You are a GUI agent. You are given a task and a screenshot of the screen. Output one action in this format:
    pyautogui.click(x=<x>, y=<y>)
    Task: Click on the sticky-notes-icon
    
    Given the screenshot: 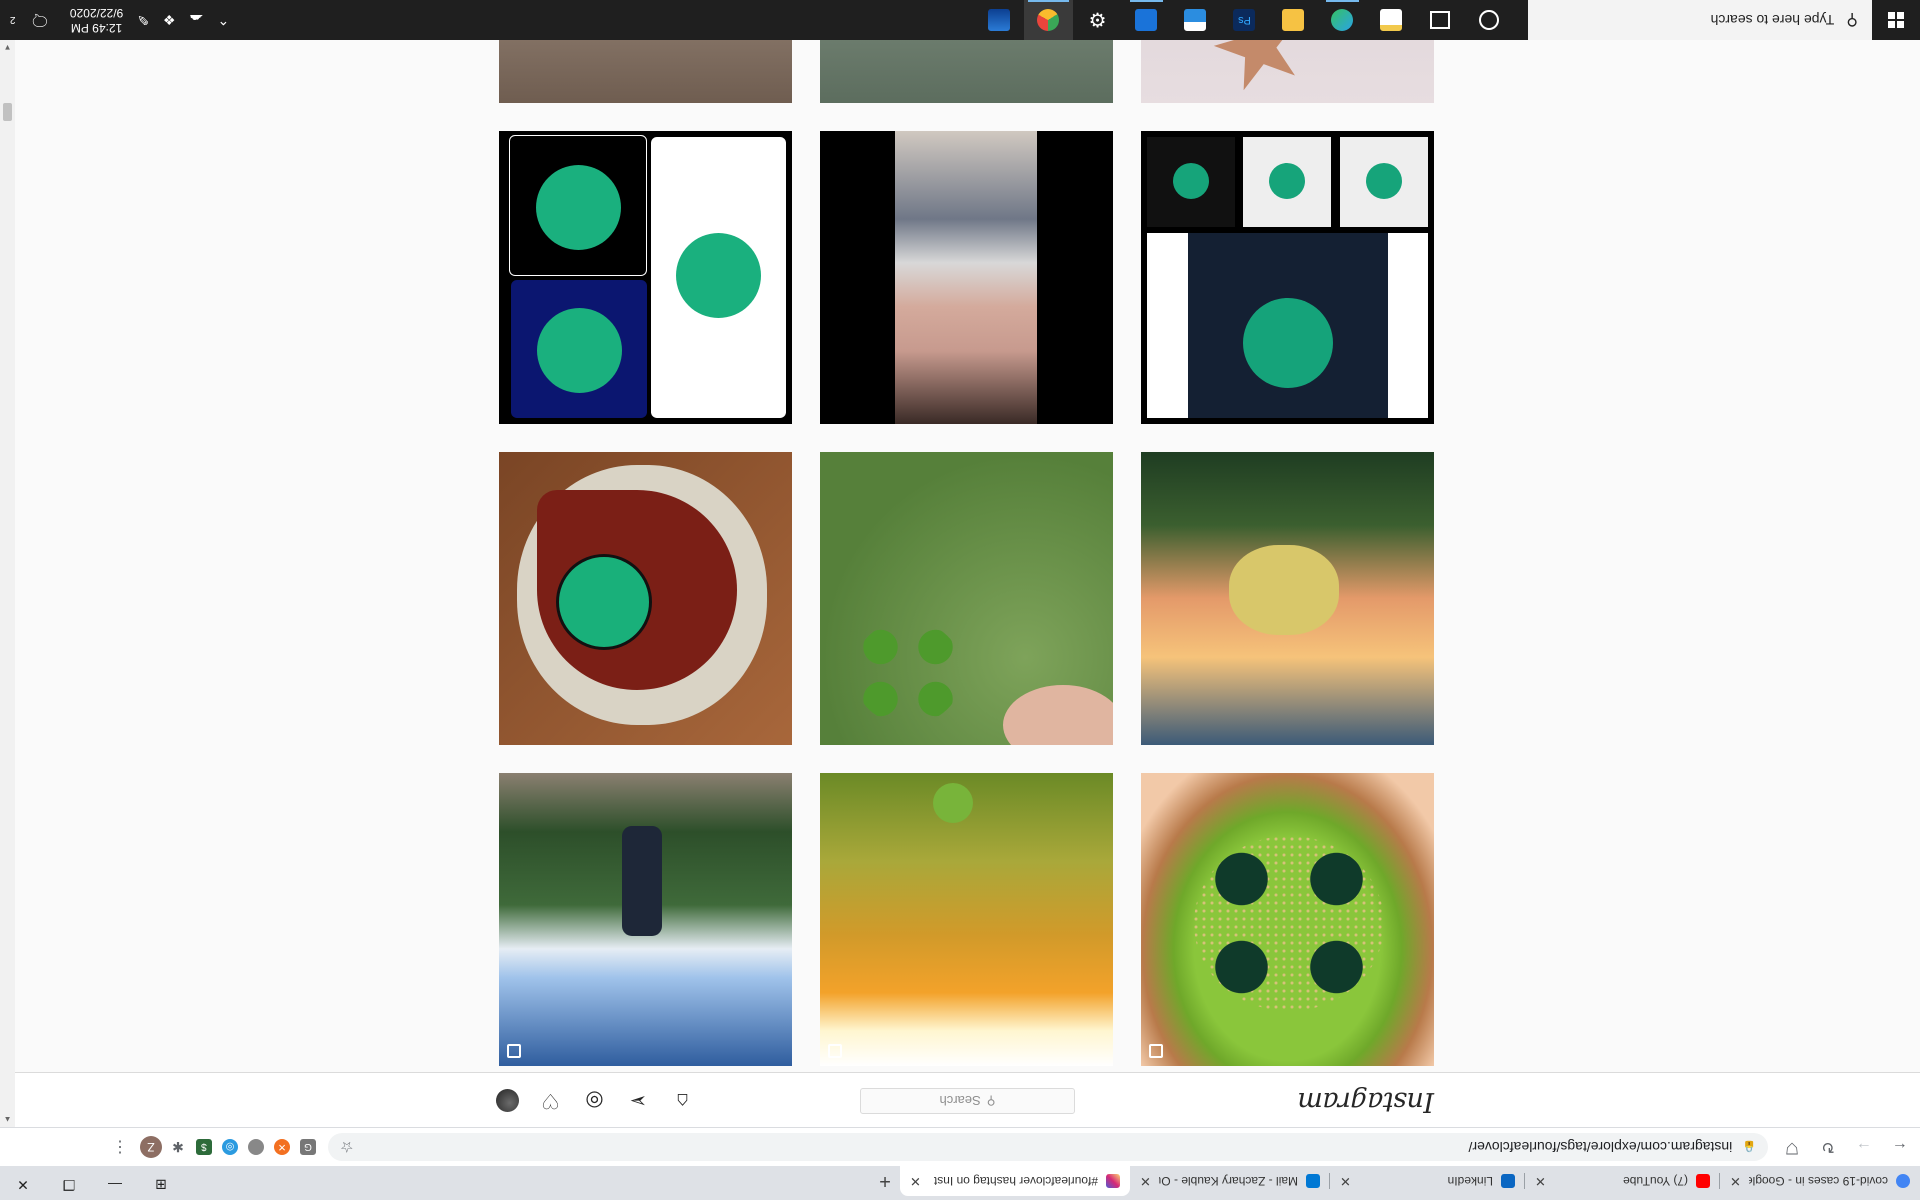 What is the action you would take?
    pyautogui.click(x=1391, y=20)
    